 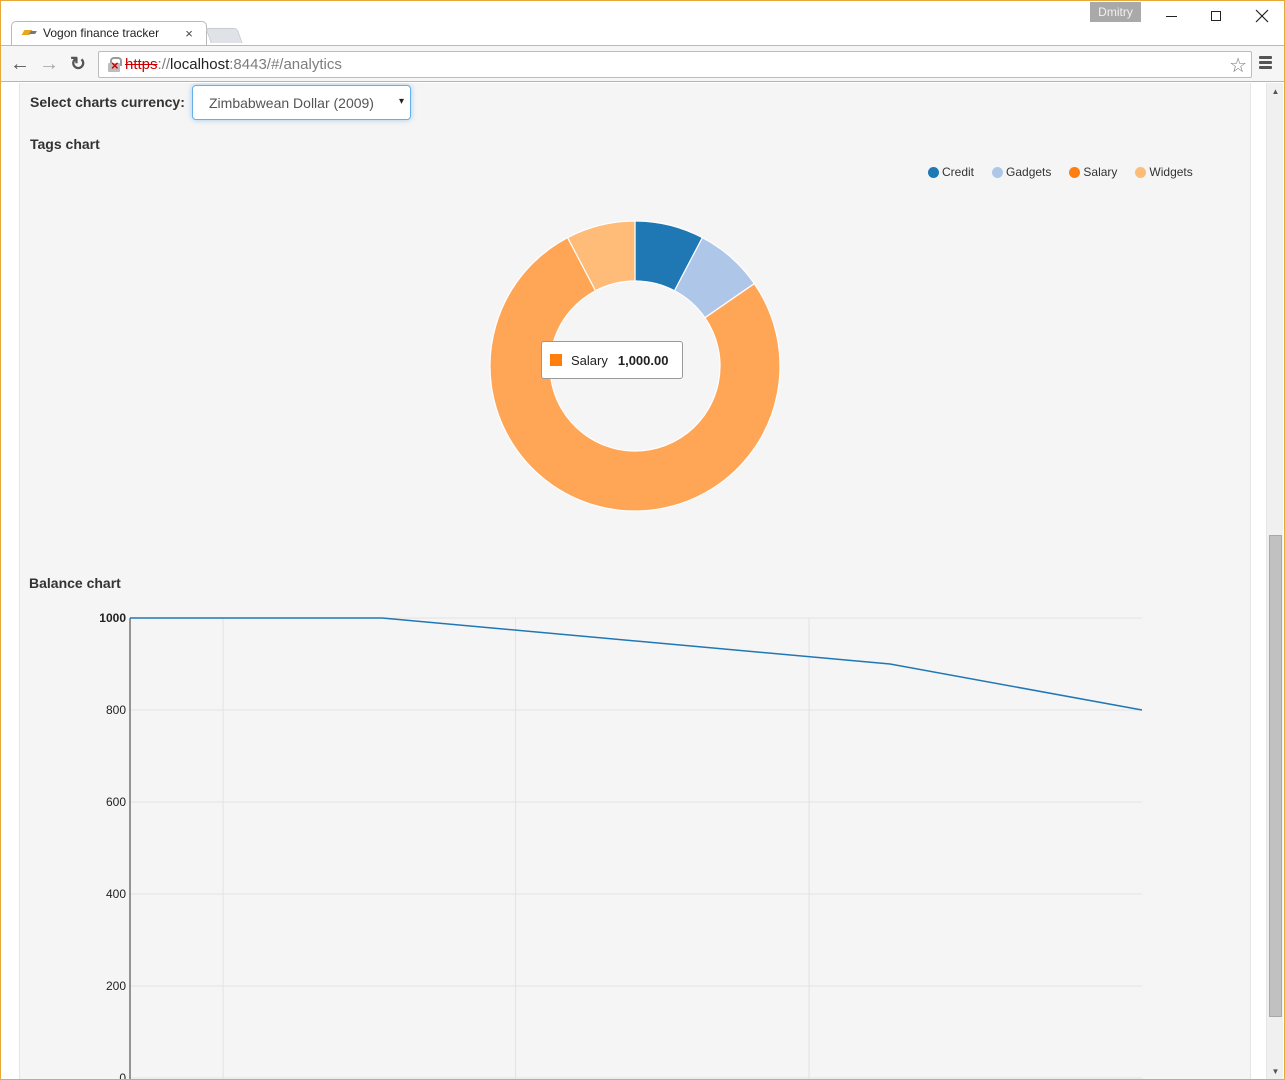 What do you see at coordinates (675, 64) in the screenshot?
I see `address-bar: × https://localhost:8443/#/analytics ☆` at bounding box center [675, 64].